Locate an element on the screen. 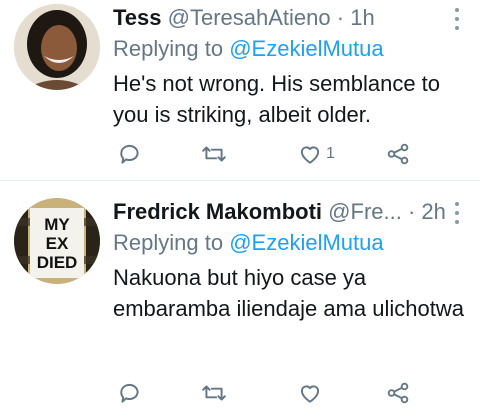 This screenshot has height=411, width=480. avatar-photo is located at coordinates (57, 47).